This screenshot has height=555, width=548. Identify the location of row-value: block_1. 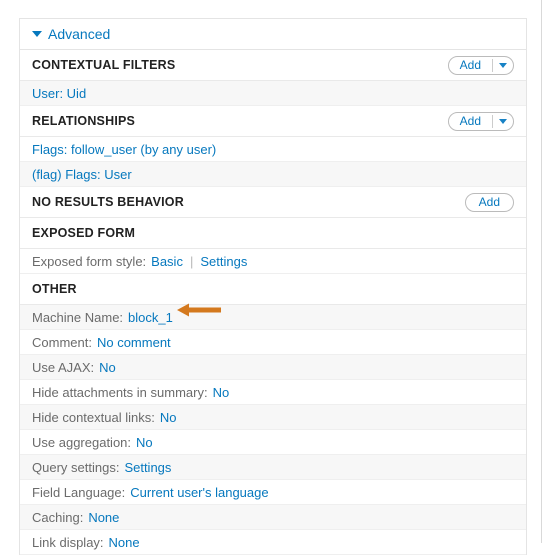
(150, 317).